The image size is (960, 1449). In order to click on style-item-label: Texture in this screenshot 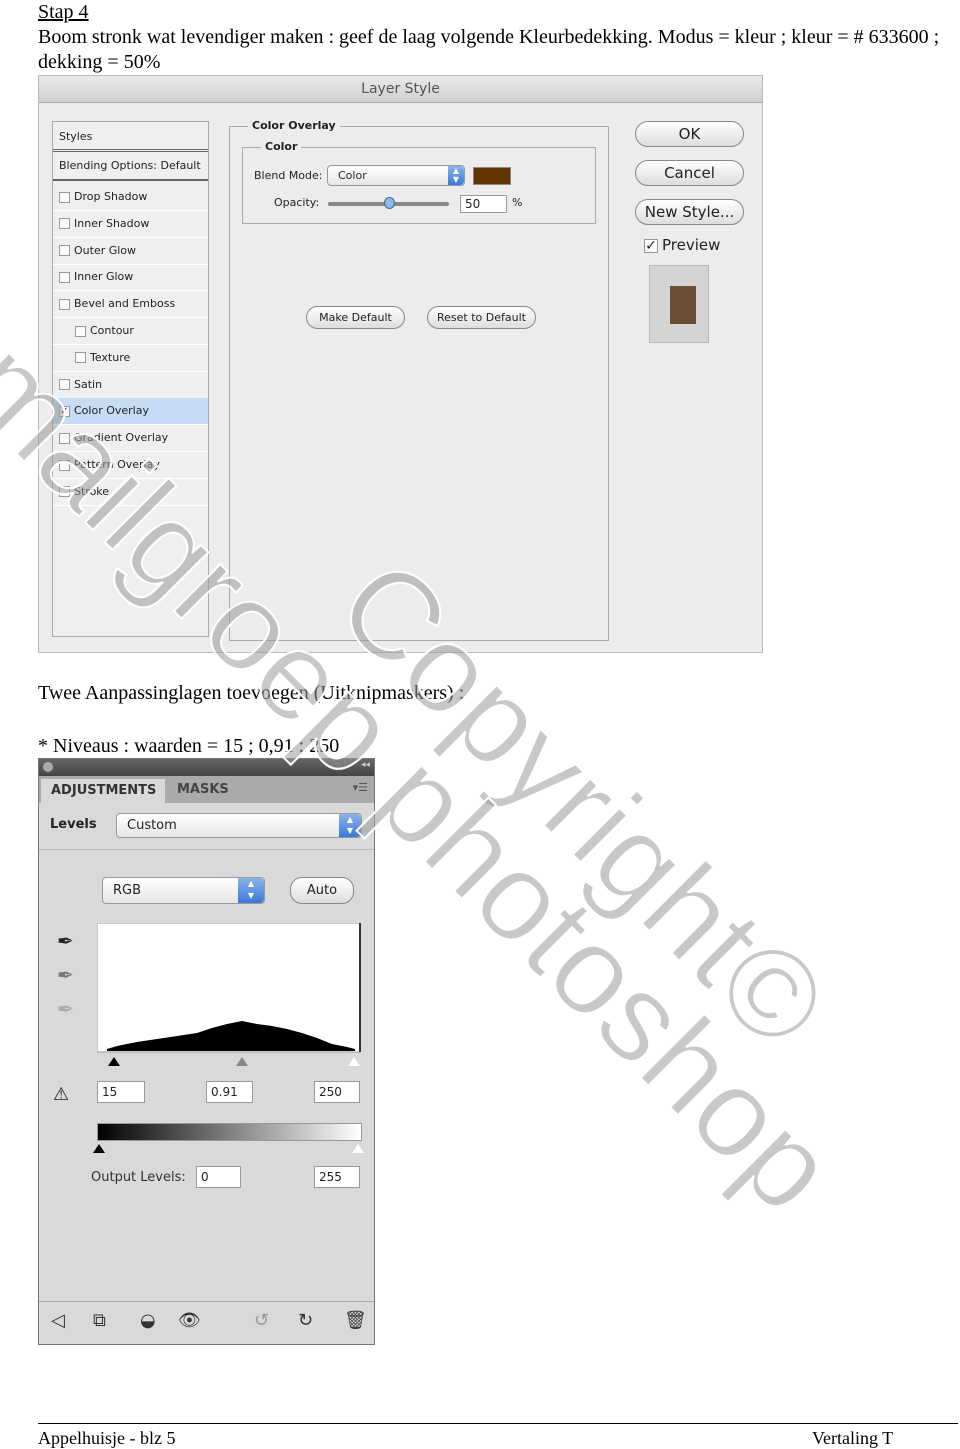, I will do `click(110, 357)`.